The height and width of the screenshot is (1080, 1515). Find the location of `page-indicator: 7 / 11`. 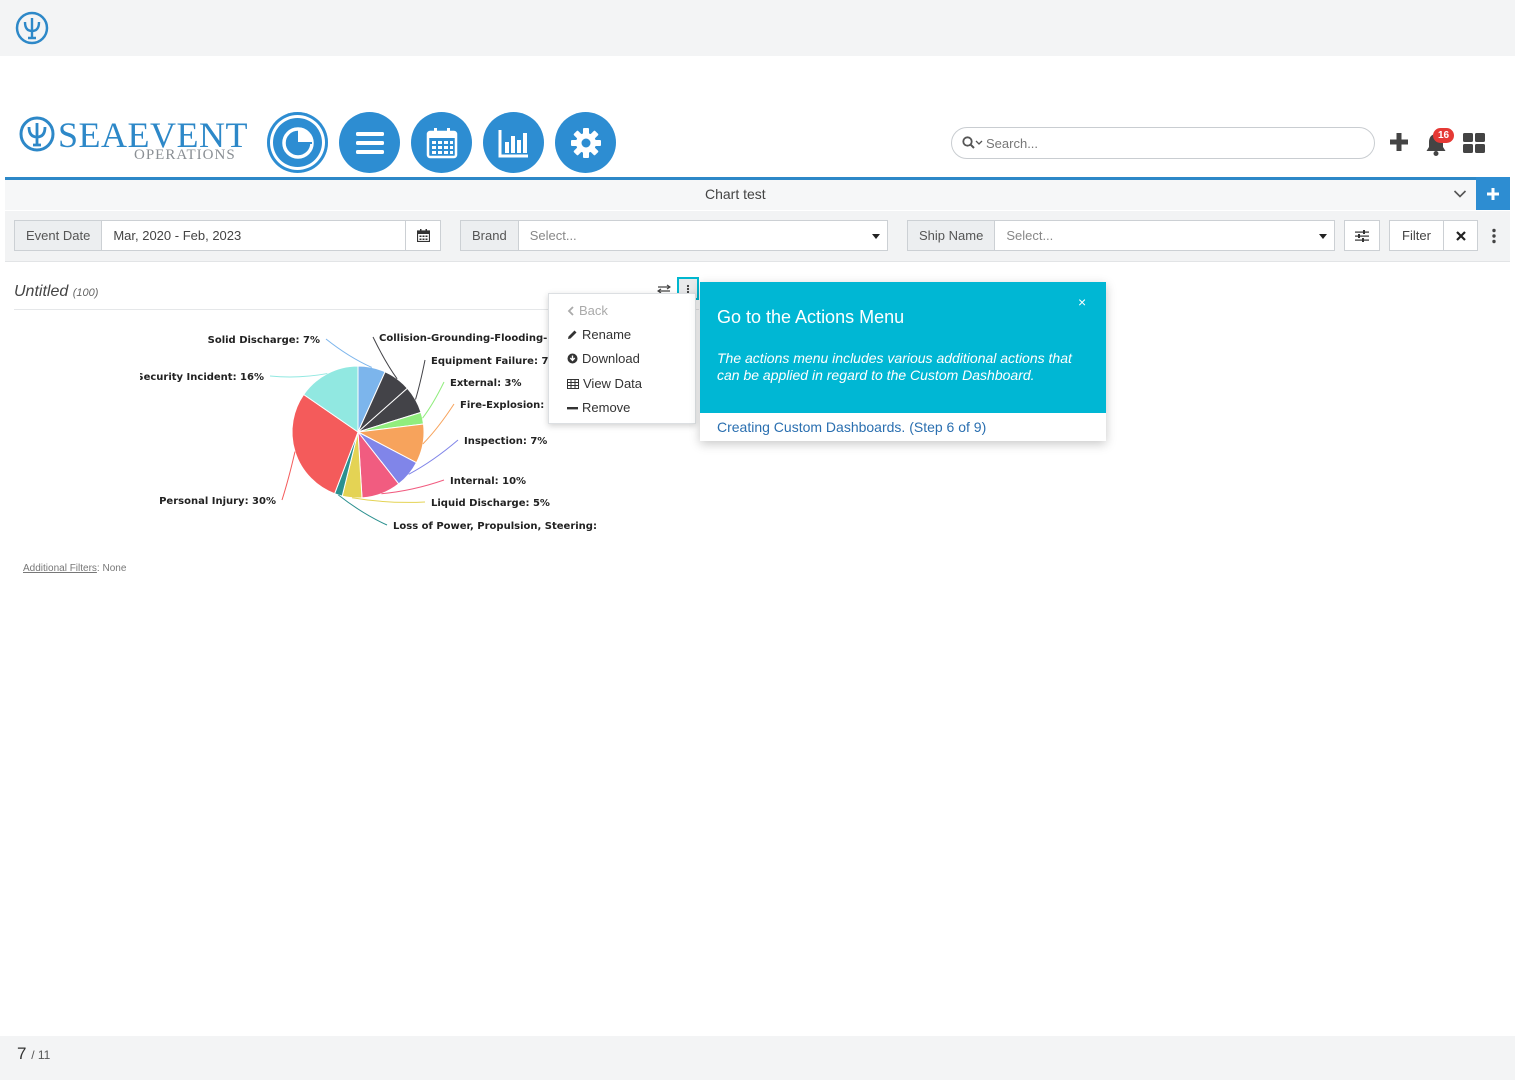

page-indicator: 7 / 11 is located at coordinates (33, 1054).